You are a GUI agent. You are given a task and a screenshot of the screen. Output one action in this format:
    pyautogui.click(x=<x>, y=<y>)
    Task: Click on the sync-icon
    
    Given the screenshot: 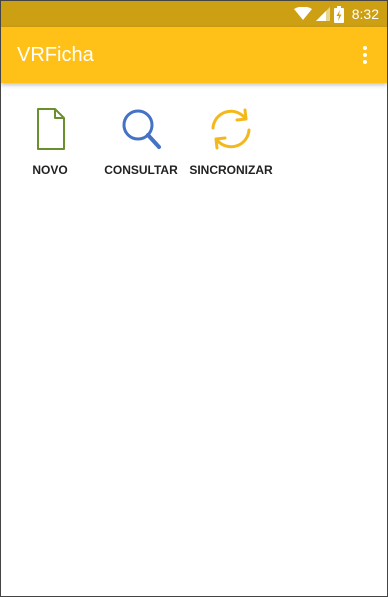 What is the action you would take?
    pyautogui.click(x=231, y=129)
    